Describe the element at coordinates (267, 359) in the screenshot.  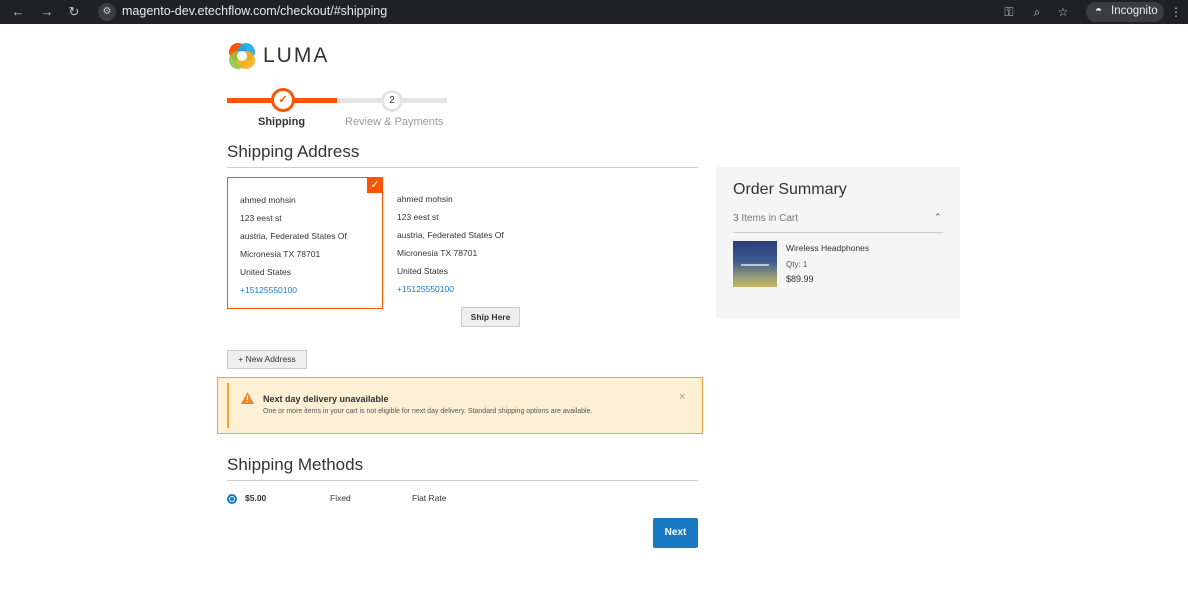
I see `new-address-button: + New Address` at that location.